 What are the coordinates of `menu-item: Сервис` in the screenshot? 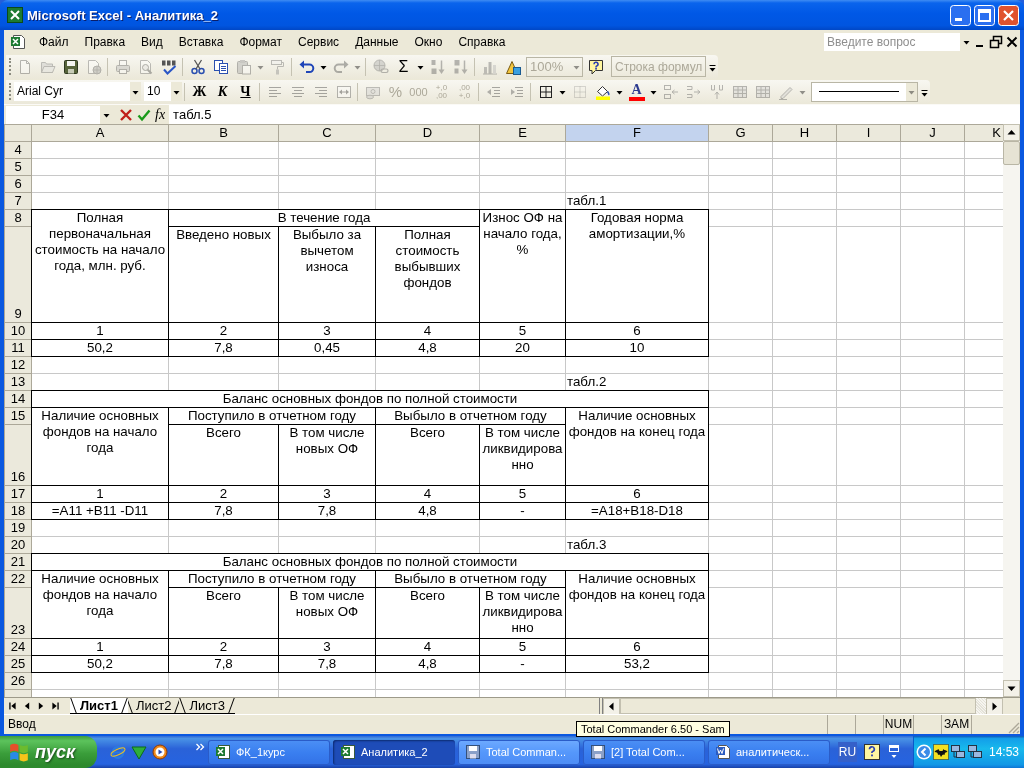 It's located at (319, 42).